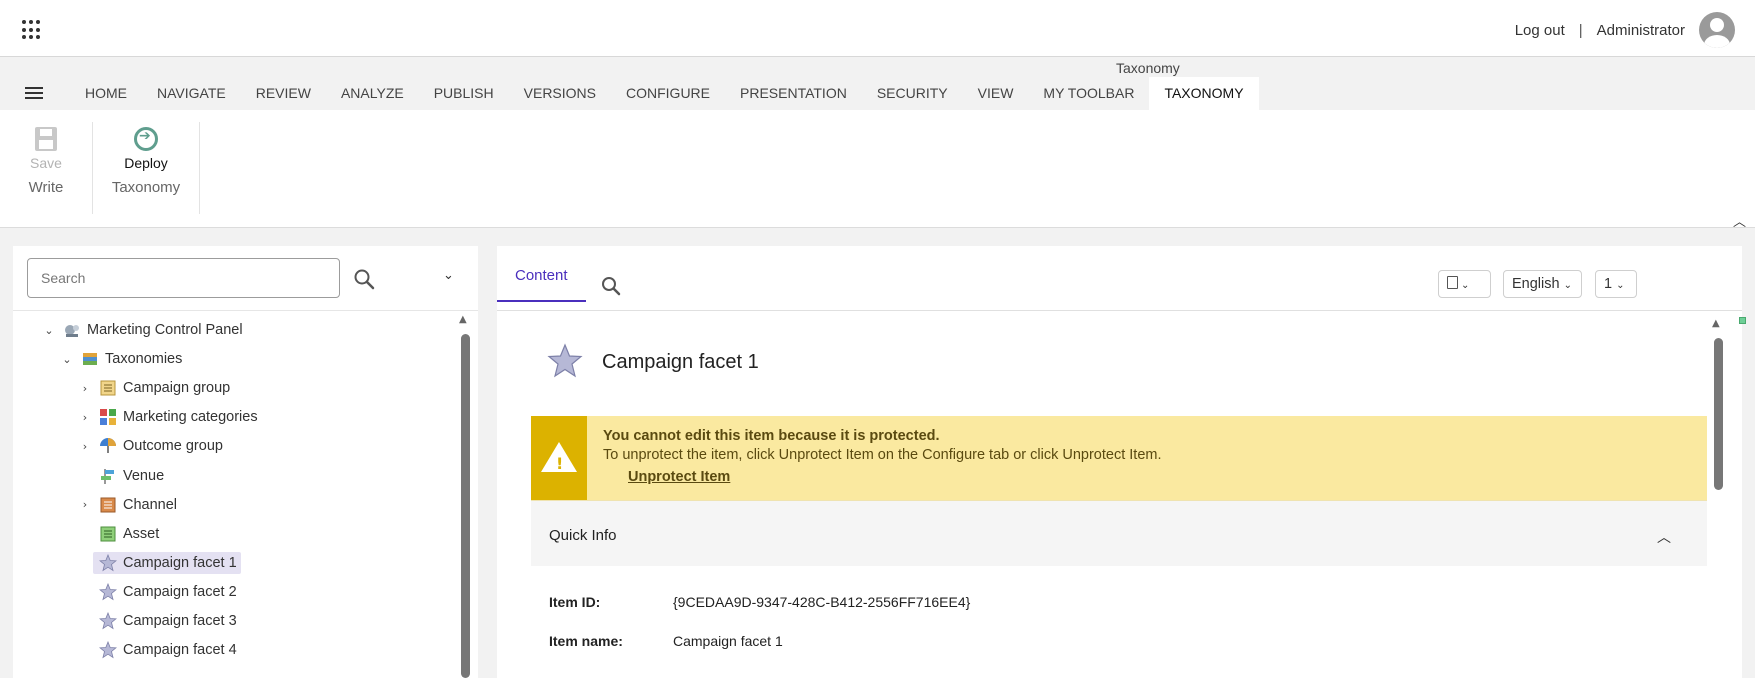 The image size is (1755, 678). Describe the element at coordinates (1641, 30) in the screenshot. I see `user-name: Administrator` at that location.